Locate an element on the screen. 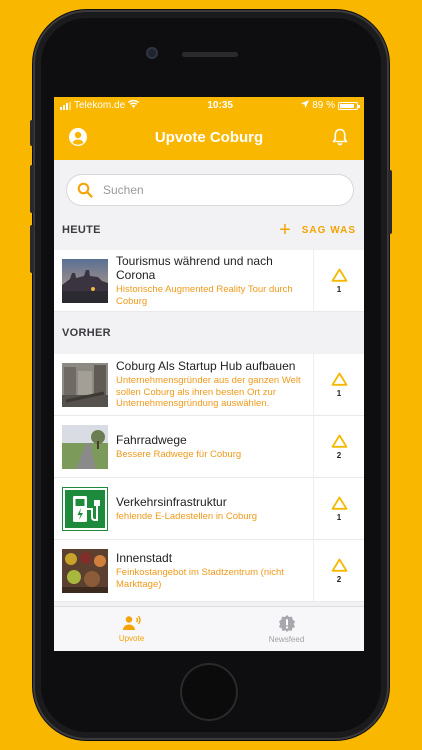 This screenshot has height=750, width=422. navigation-bar: Upvote Coburg is located at coordinates (209, 137).